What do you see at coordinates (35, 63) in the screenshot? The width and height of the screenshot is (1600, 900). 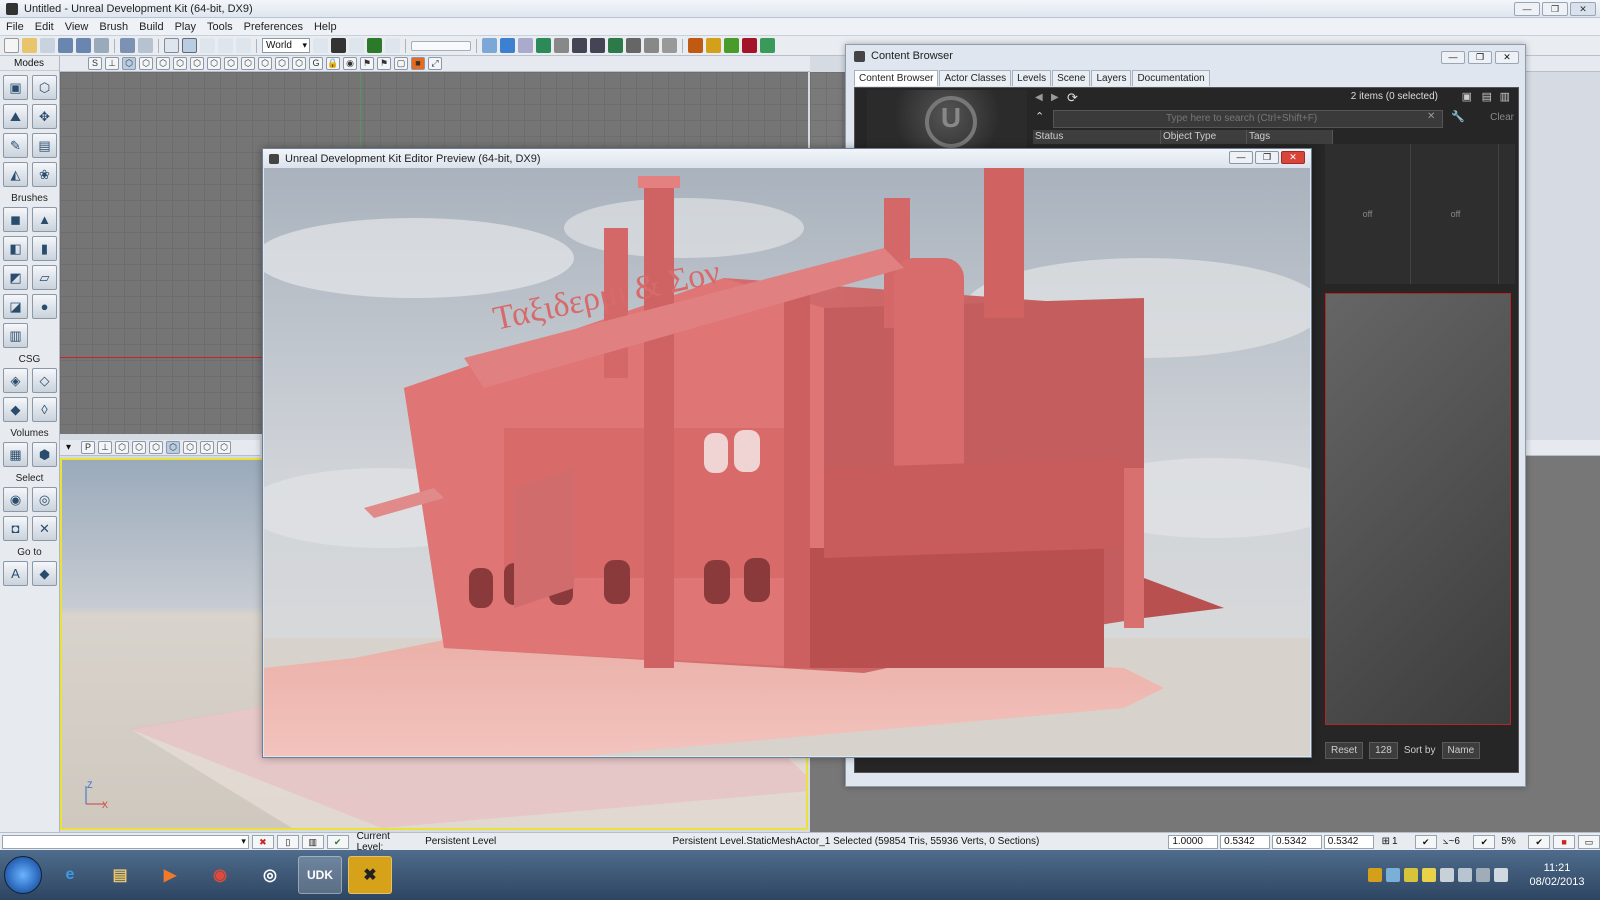 I see `modes-header: Modes` at bounding box center [35, 63].